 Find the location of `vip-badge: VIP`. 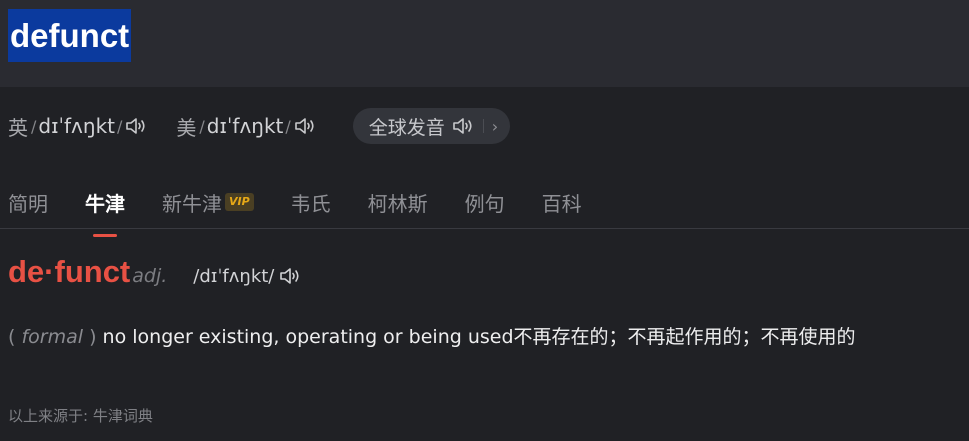

vip-badge: VIP is located at coordinates (239, 202).